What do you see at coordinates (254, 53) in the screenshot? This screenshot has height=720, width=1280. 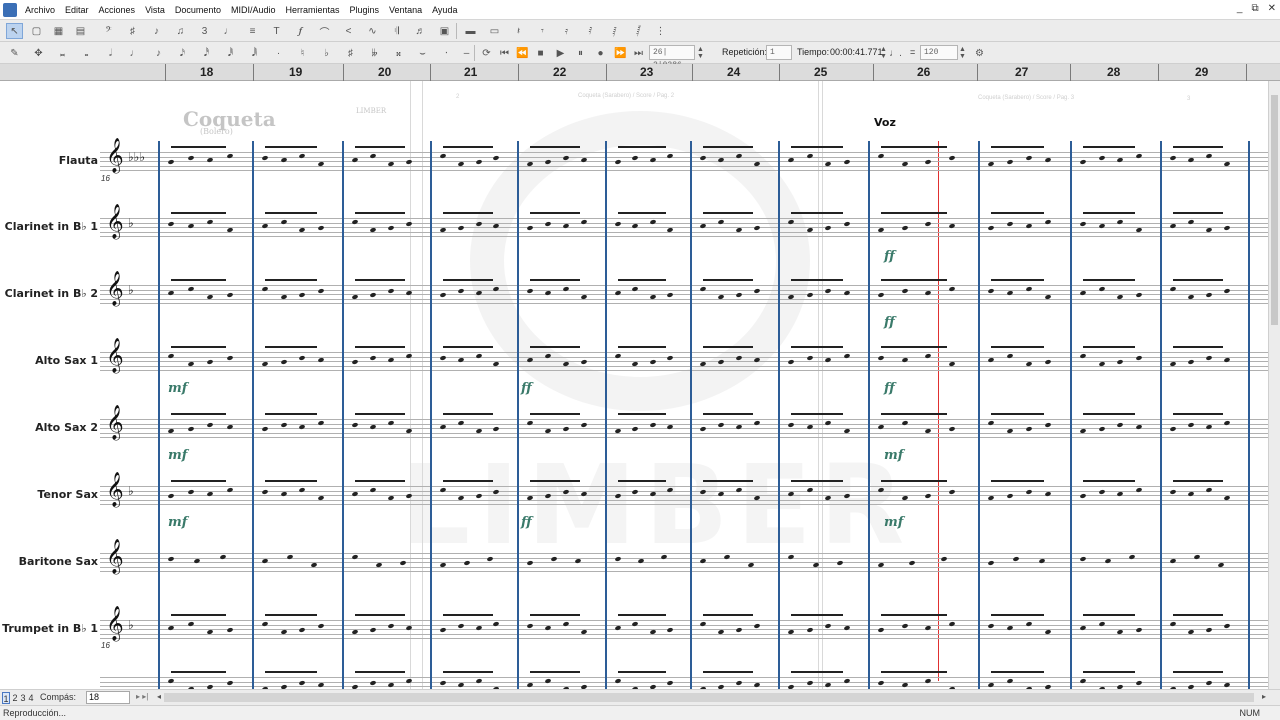 I see `grace-note-icon: 𝅘𝅥𝅲` at bounding box center [254, 53].